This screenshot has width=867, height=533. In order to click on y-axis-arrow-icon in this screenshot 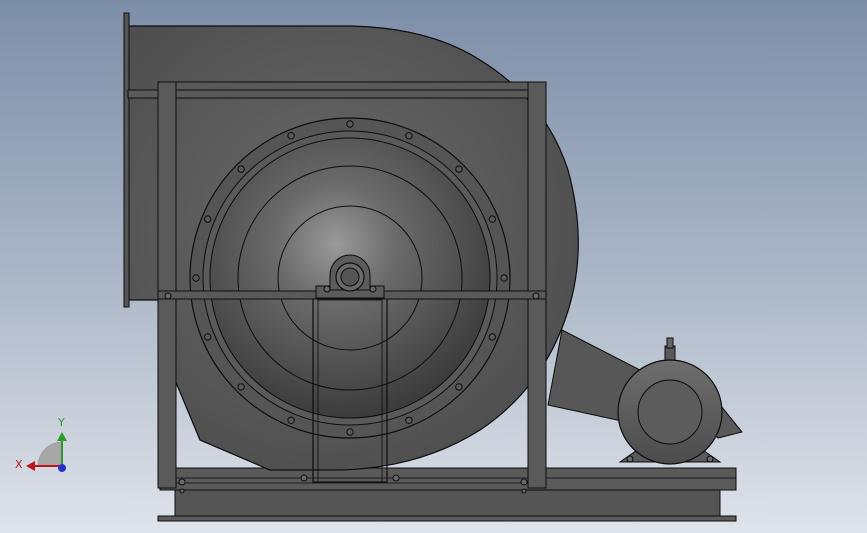, I will do `click(62, 436)`.